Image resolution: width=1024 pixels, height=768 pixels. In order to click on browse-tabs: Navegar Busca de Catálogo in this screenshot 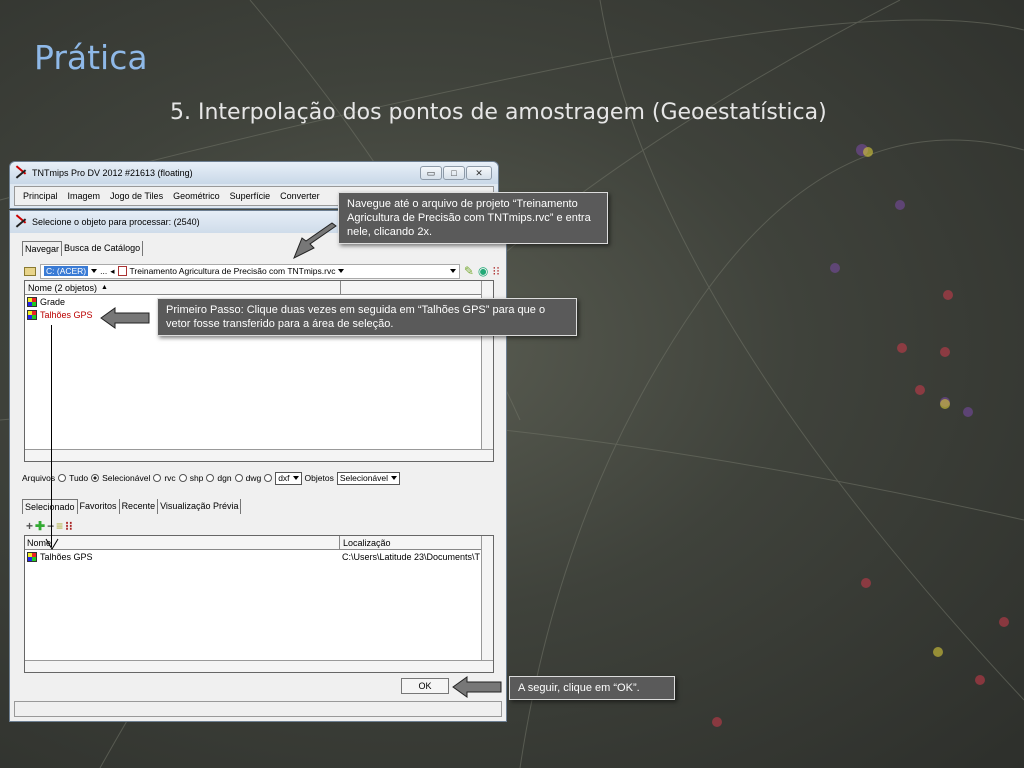, I will do `click(83, 248)`.